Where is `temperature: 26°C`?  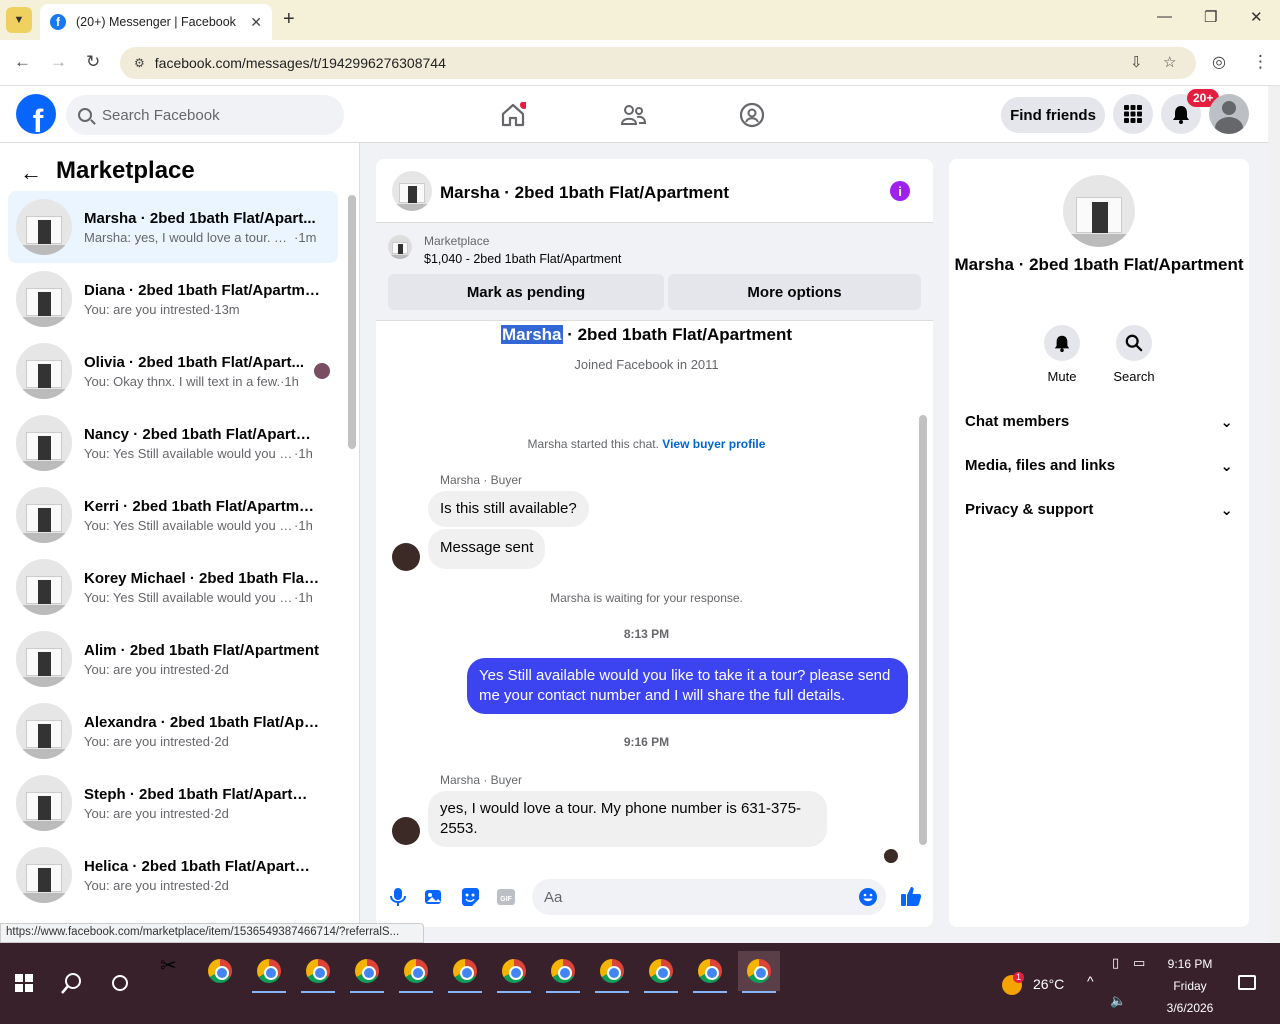
temperature: 26°C is located at coordinates (1048, 984).